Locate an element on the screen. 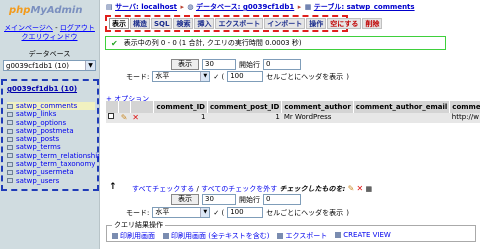  server-icon: ▤ is located at coordinates (109, 7).